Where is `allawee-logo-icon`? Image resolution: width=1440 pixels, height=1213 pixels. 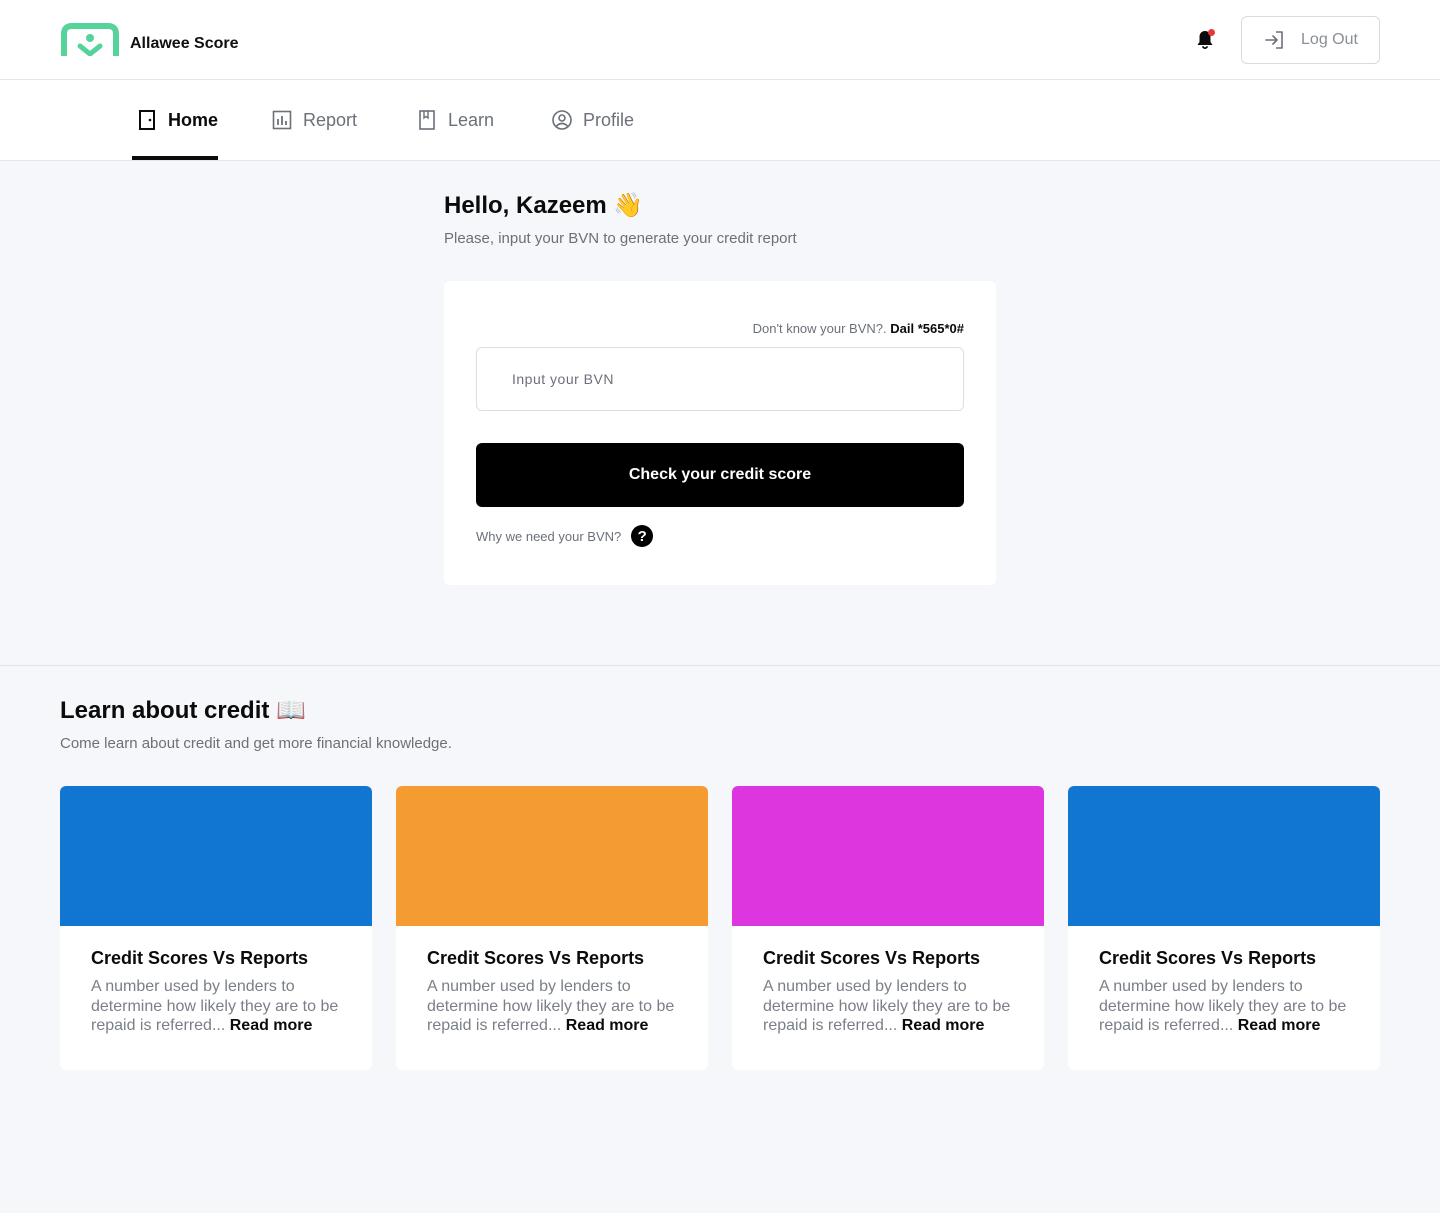
allawee-logo-icon is located at coordinates (90, 39).